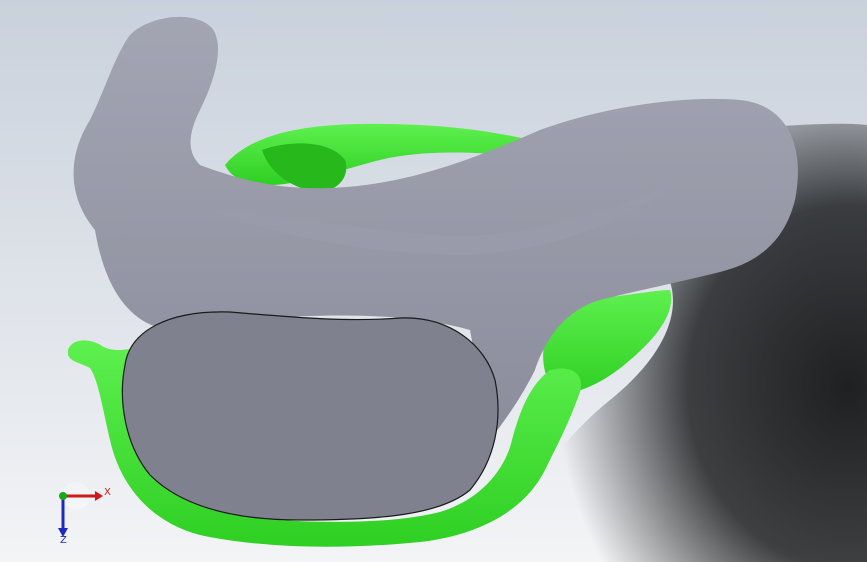 This screenshot has width=867, height=562. I want to click on x-axis-label: X, so click(107, 492).